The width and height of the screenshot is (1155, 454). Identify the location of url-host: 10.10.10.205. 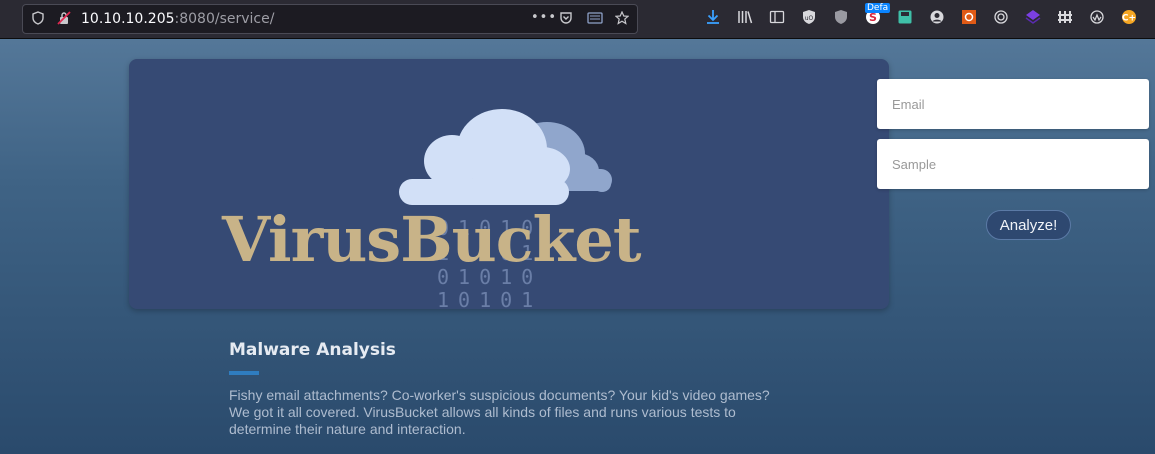
(128, 19).